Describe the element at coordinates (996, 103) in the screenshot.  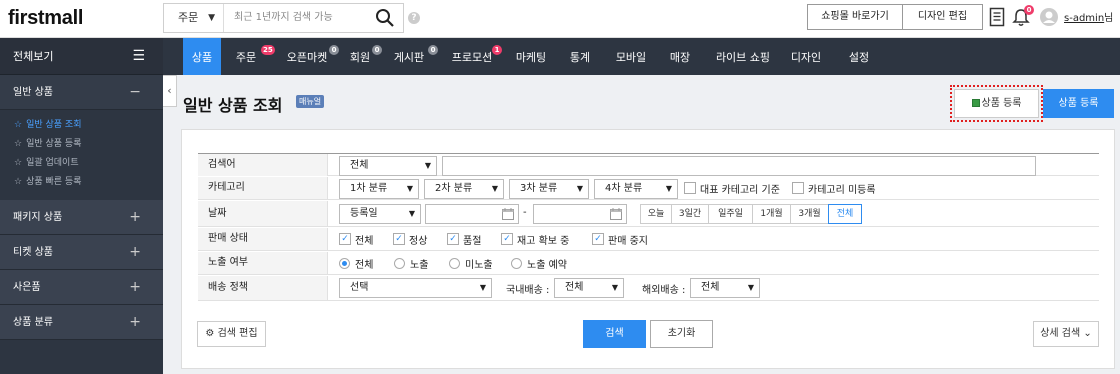
I see `register-product-button: 상품 등록` at that location.